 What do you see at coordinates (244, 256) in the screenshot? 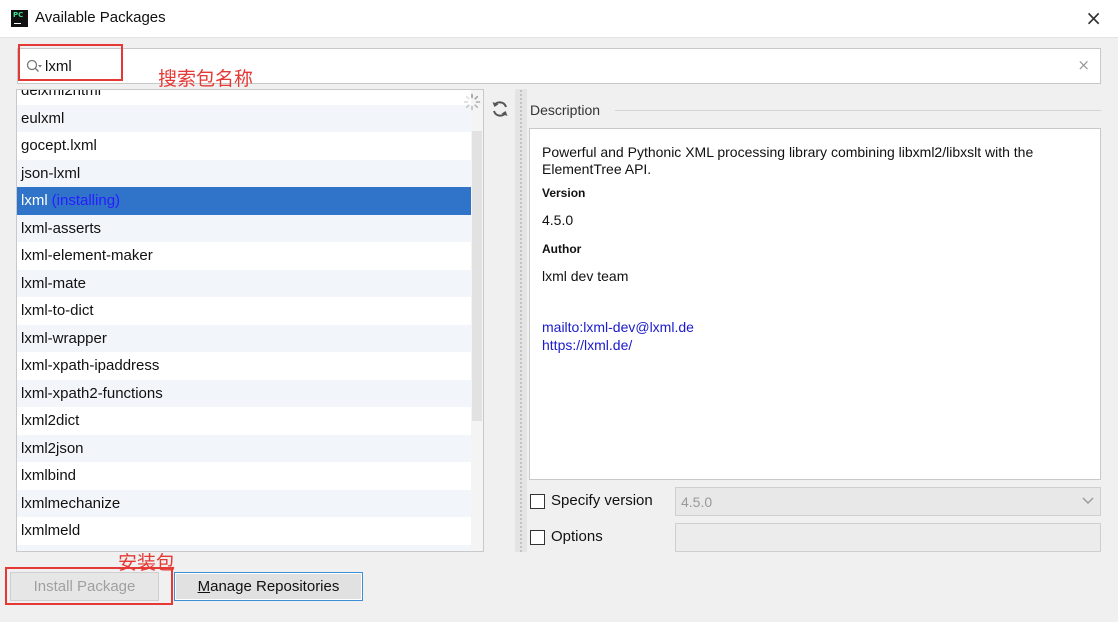
I see `package-list-item: lxml-element-maker` at bounding box center [244, 256].